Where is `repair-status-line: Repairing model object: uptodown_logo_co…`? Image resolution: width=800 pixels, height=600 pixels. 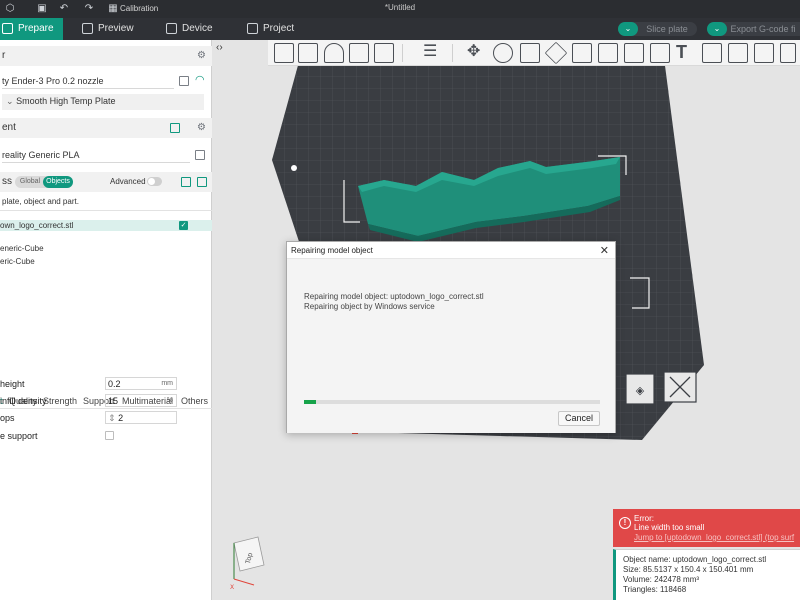 repair-status-line: Repairing model object: uptodown_logo_co… is located at coordinates (394, 296).